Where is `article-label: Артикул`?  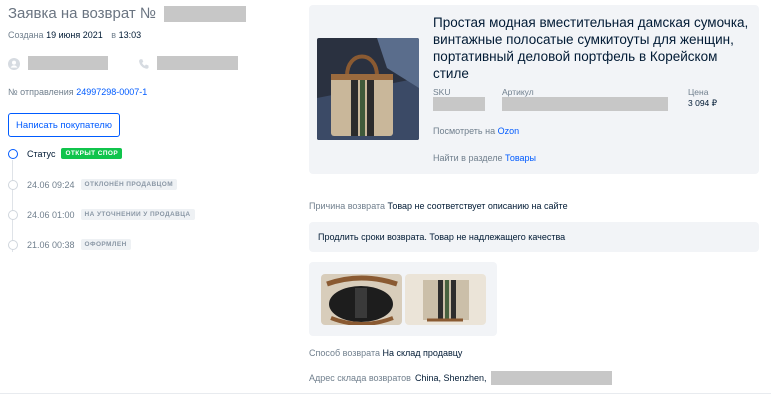
article-label: Артикул is located at coordinates (518, 92).